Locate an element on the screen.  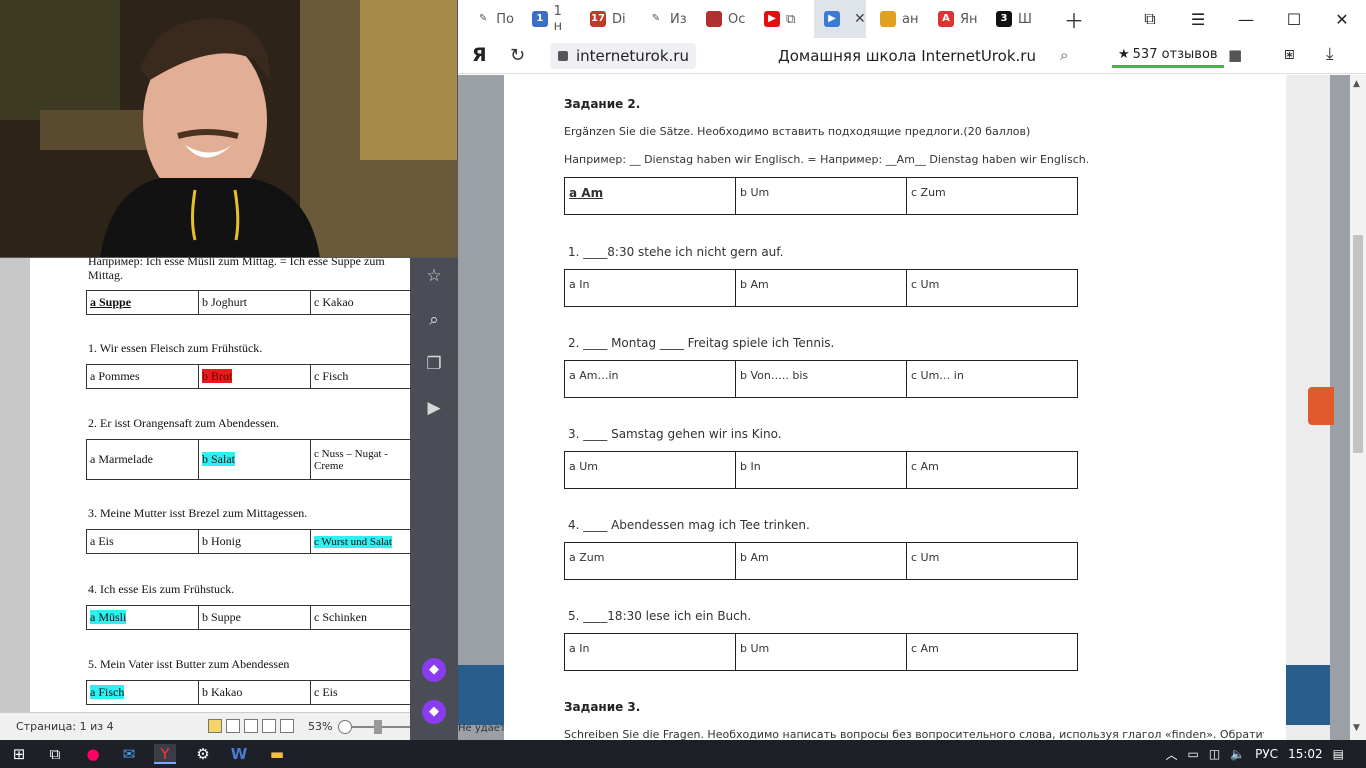
lock-icon is located at coordinates (563, 56).